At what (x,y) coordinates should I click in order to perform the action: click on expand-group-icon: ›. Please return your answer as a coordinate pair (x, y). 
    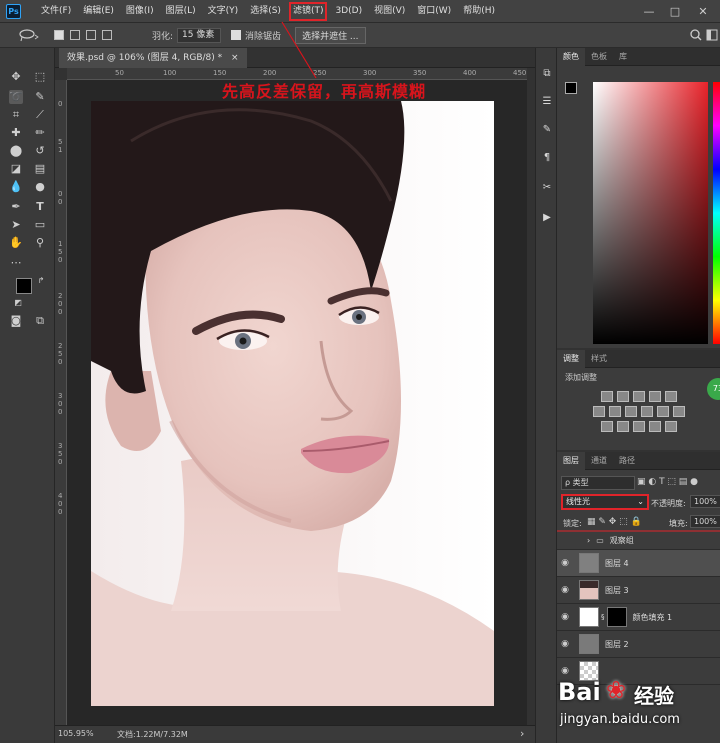
    Looking at the image, I should click on (588, 540).